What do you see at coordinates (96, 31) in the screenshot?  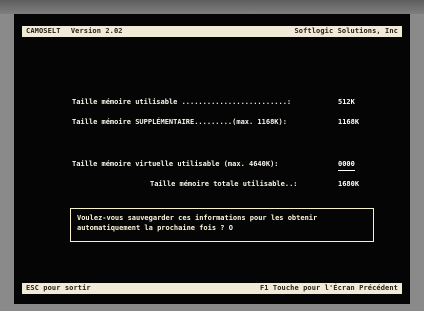 I see `app-version: Version 2.02` at bounding box center [96, 31].